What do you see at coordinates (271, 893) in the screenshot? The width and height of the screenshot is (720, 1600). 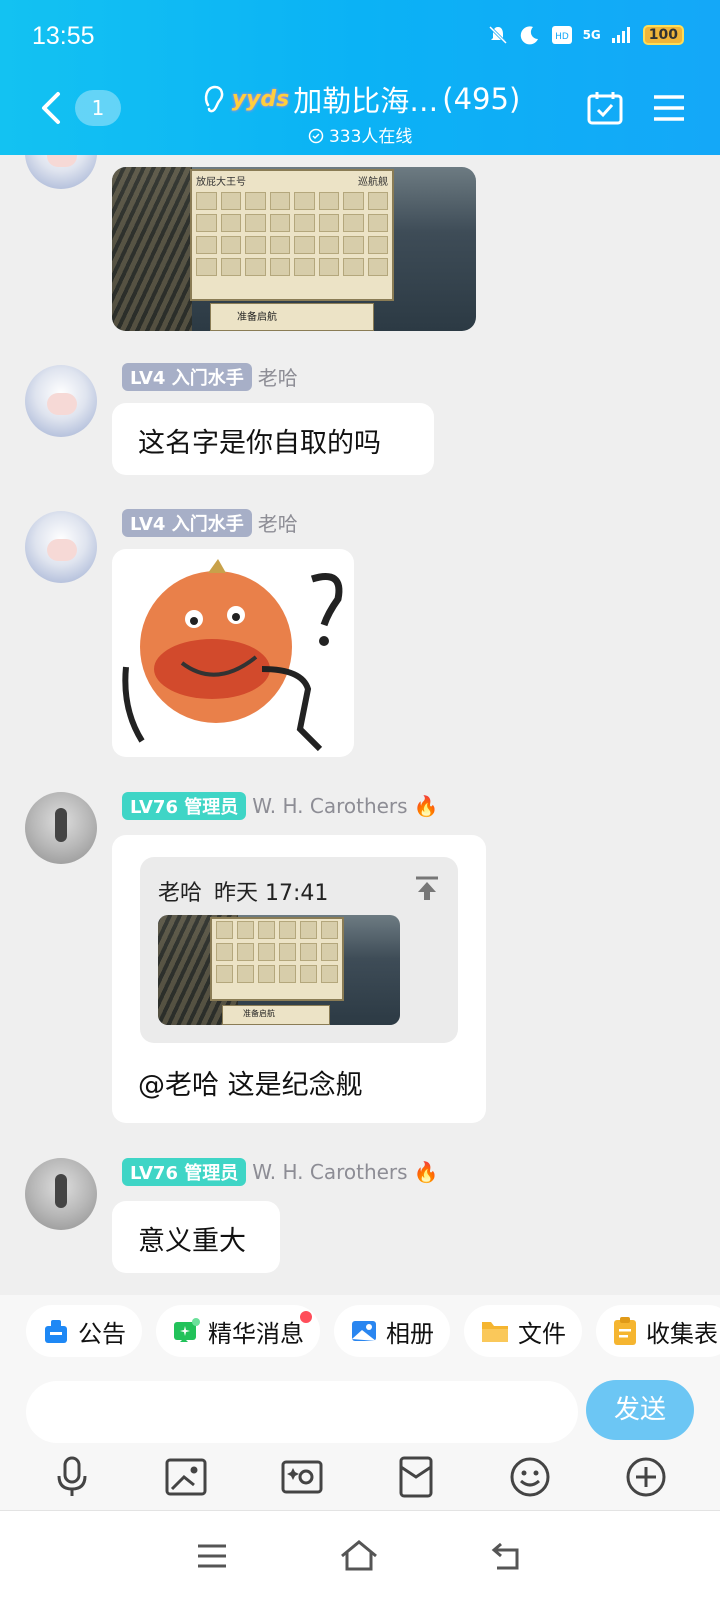 I see `quote-time: 昨天 17:41` at bounding box center [271, 893].